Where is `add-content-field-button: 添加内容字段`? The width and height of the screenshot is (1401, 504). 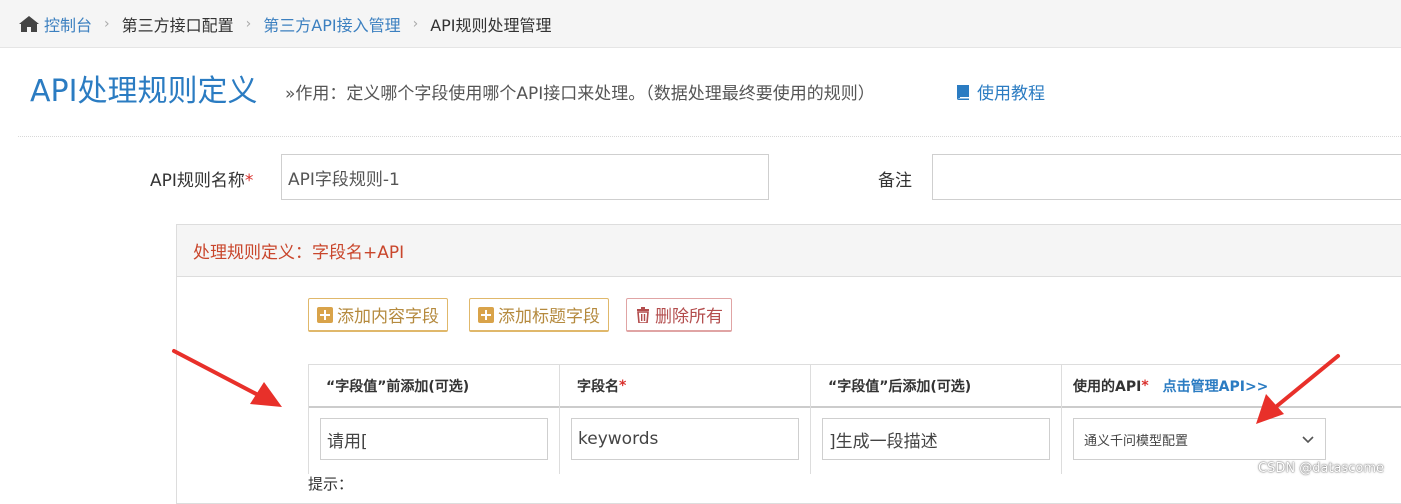
add-content-field-button: 添加内容字段 is located at coordinates (378, 315).